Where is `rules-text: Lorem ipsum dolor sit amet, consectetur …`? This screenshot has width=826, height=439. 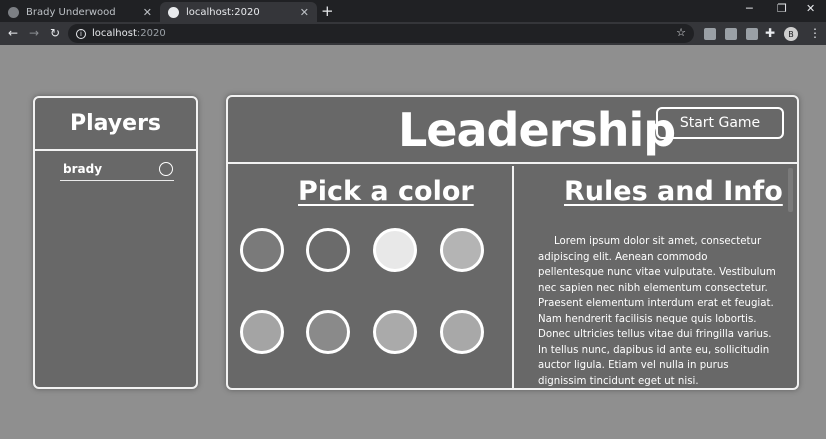 rules-text: Lorem ipsum dolor sit amet, consectetur … is located at coordinates (657, 311).